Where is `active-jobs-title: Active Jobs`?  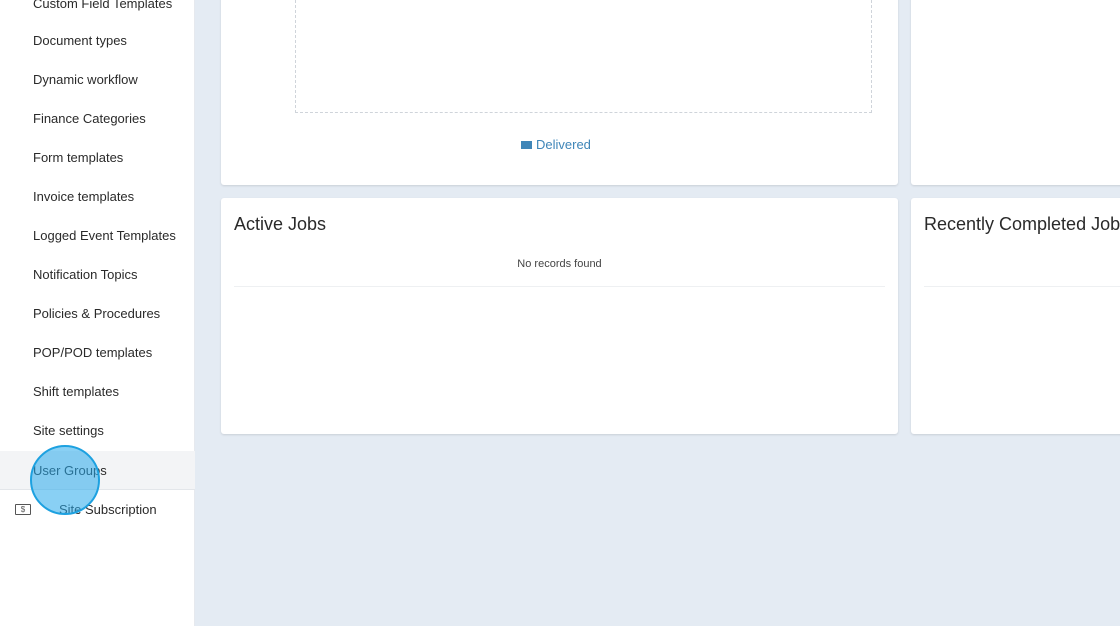 active-jobs-title: Active Jobs is located at coordinates (280, 224).